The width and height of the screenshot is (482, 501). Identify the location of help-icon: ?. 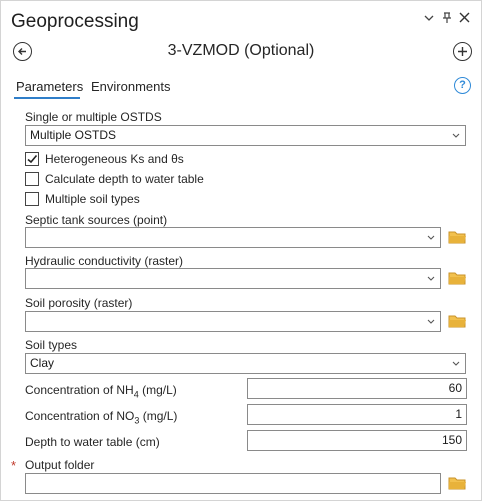
(462, 85).